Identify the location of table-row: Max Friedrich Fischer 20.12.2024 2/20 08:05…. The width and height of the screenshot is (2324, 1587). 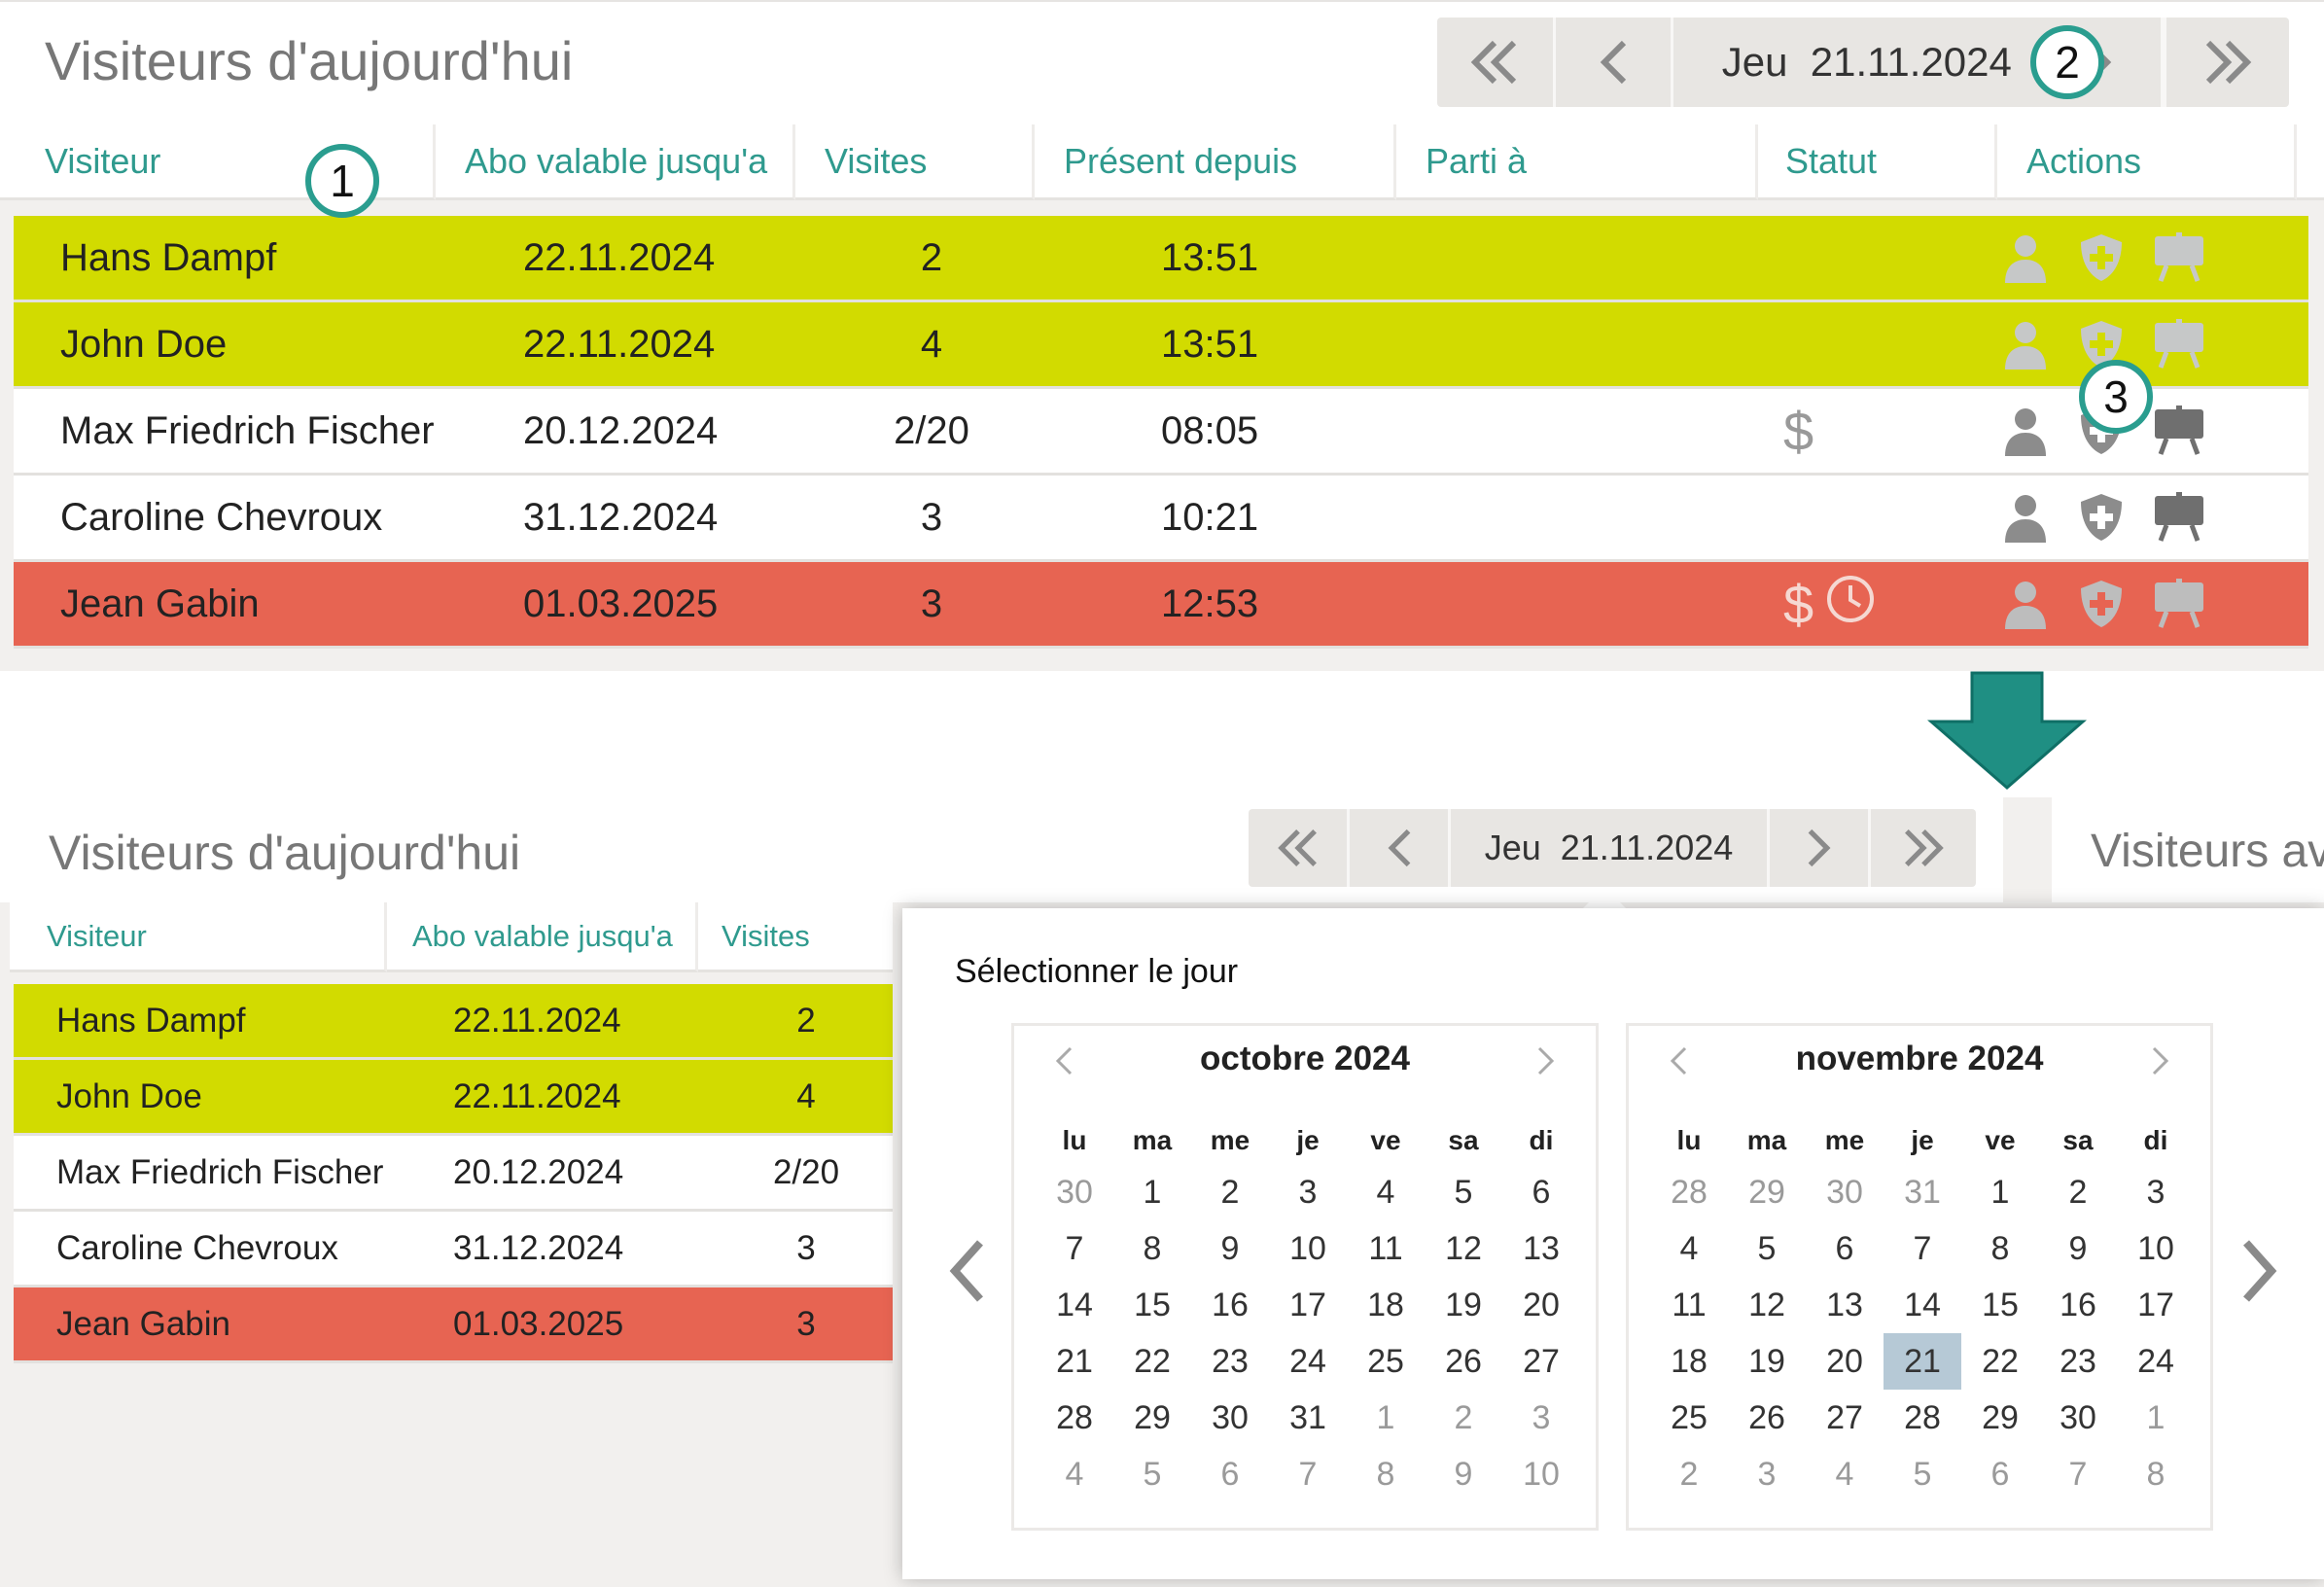
(1161, 432).